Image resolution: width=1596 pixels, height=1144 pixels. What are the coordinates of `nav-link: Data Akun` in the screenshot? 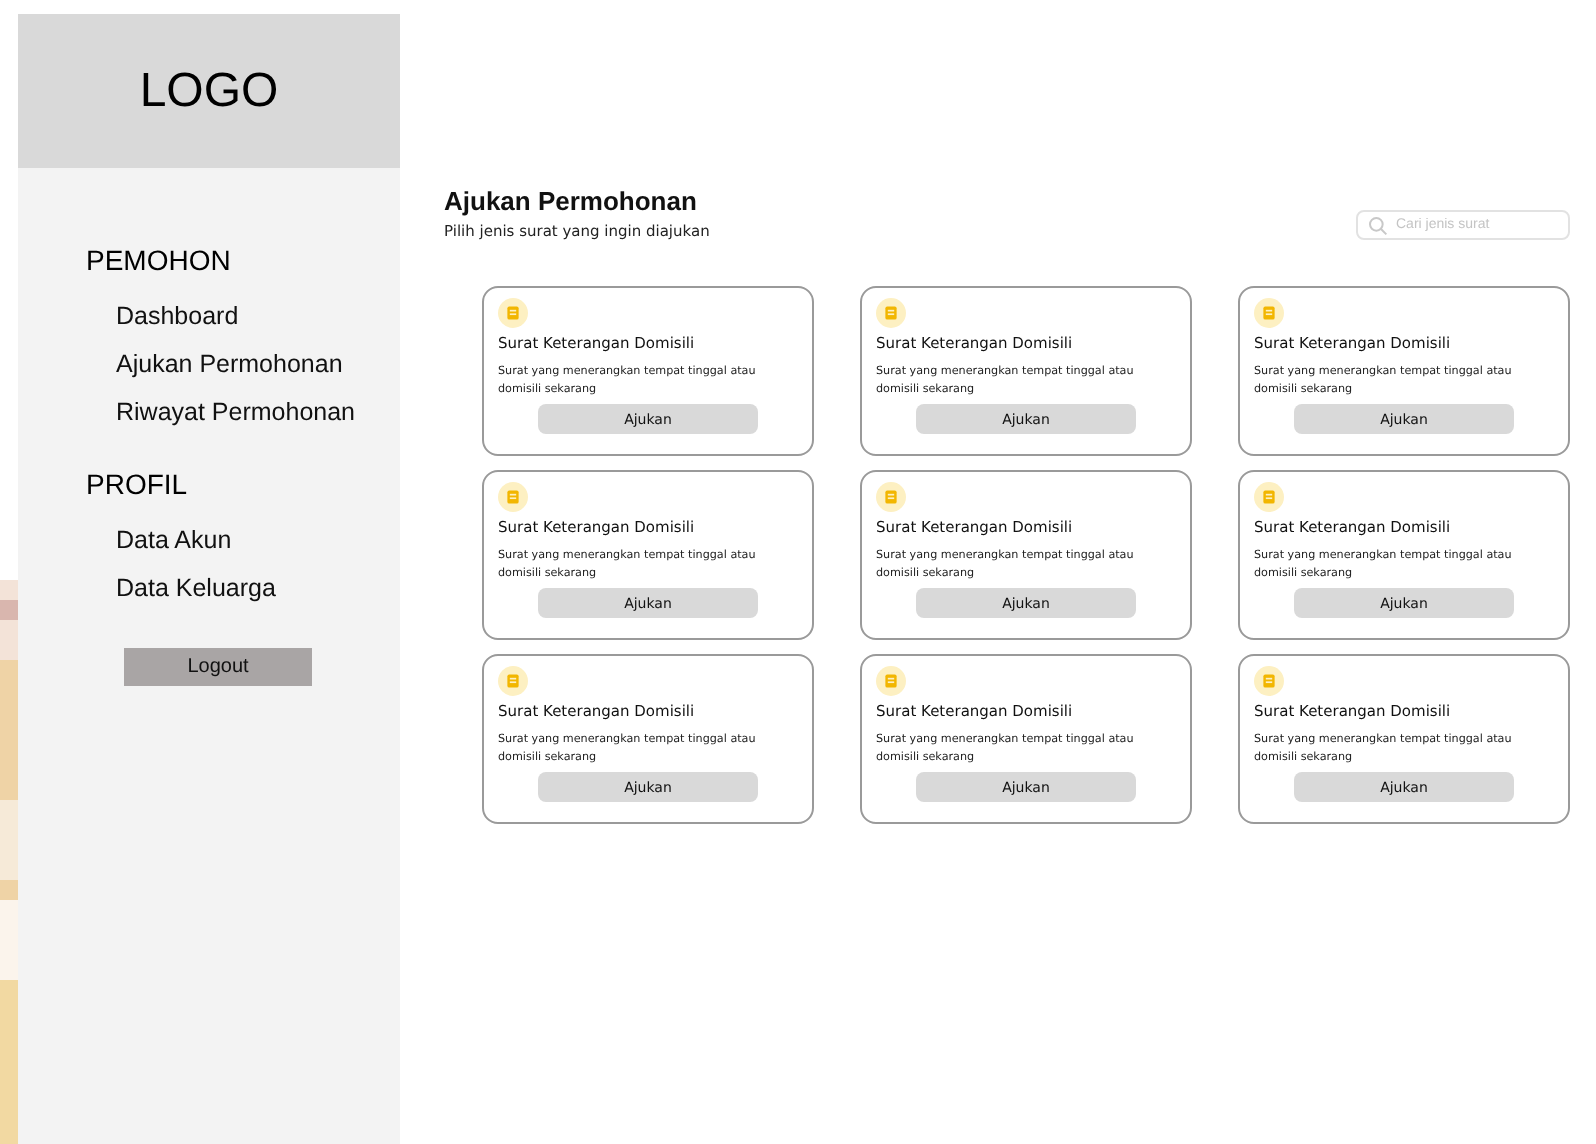 It's located at (258, 540).